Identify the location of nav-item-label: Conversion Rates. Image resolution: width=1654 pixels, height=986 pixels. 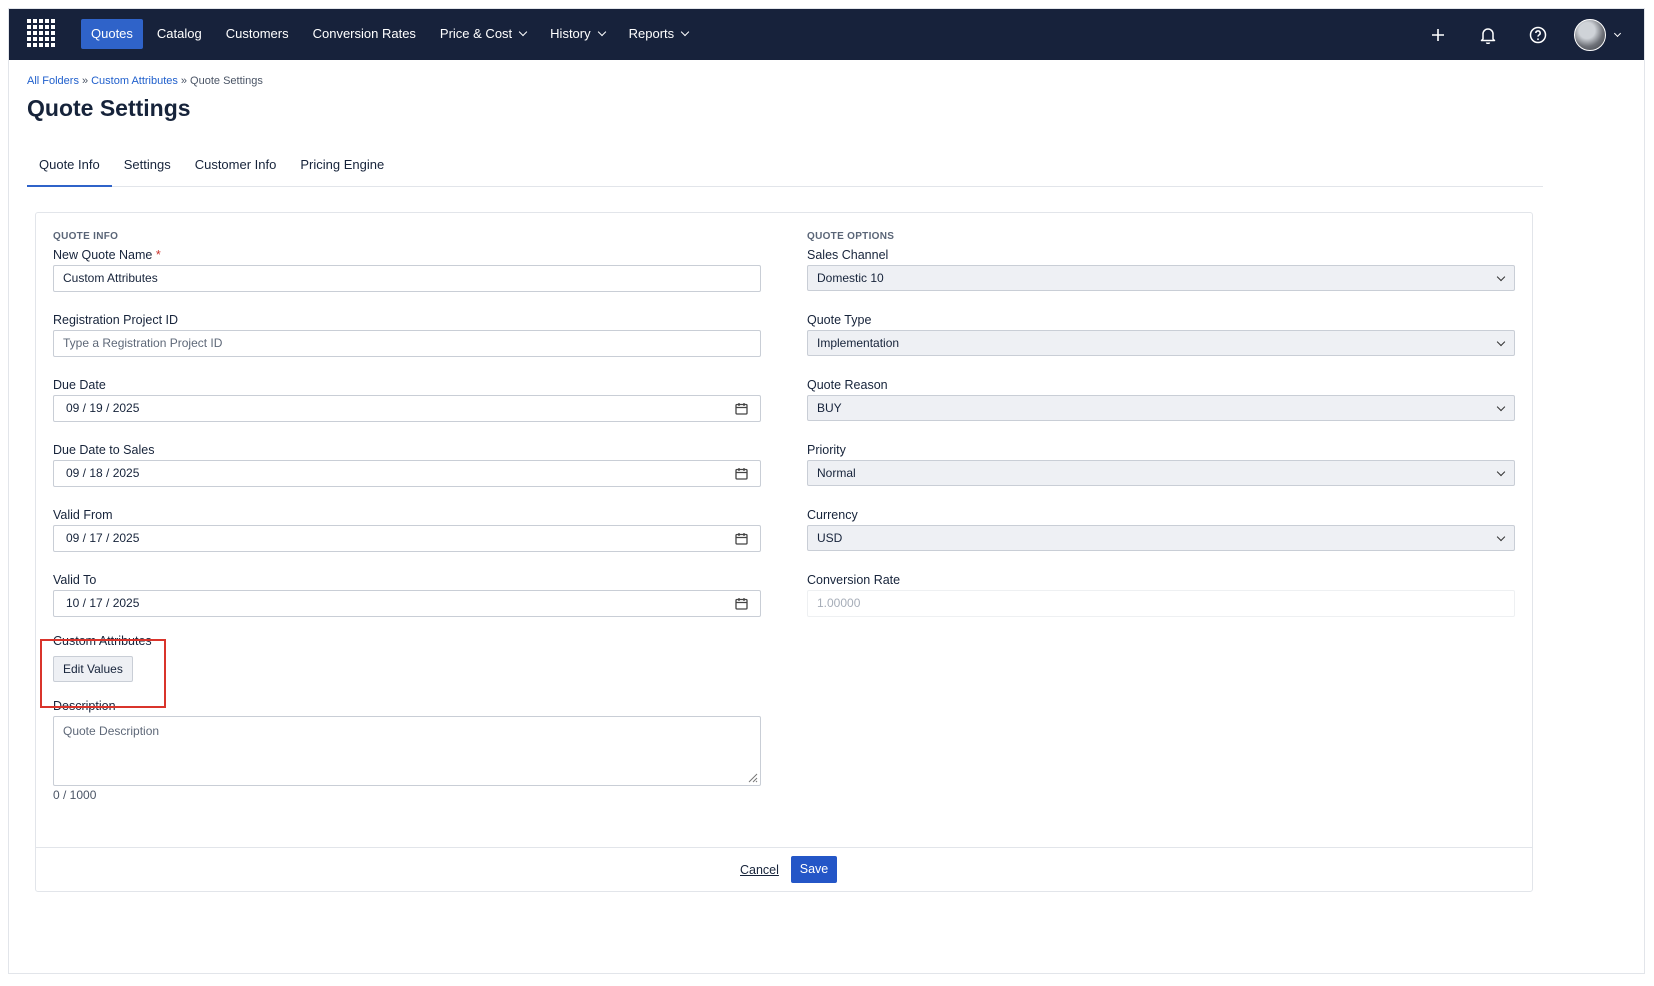
(364, 33).